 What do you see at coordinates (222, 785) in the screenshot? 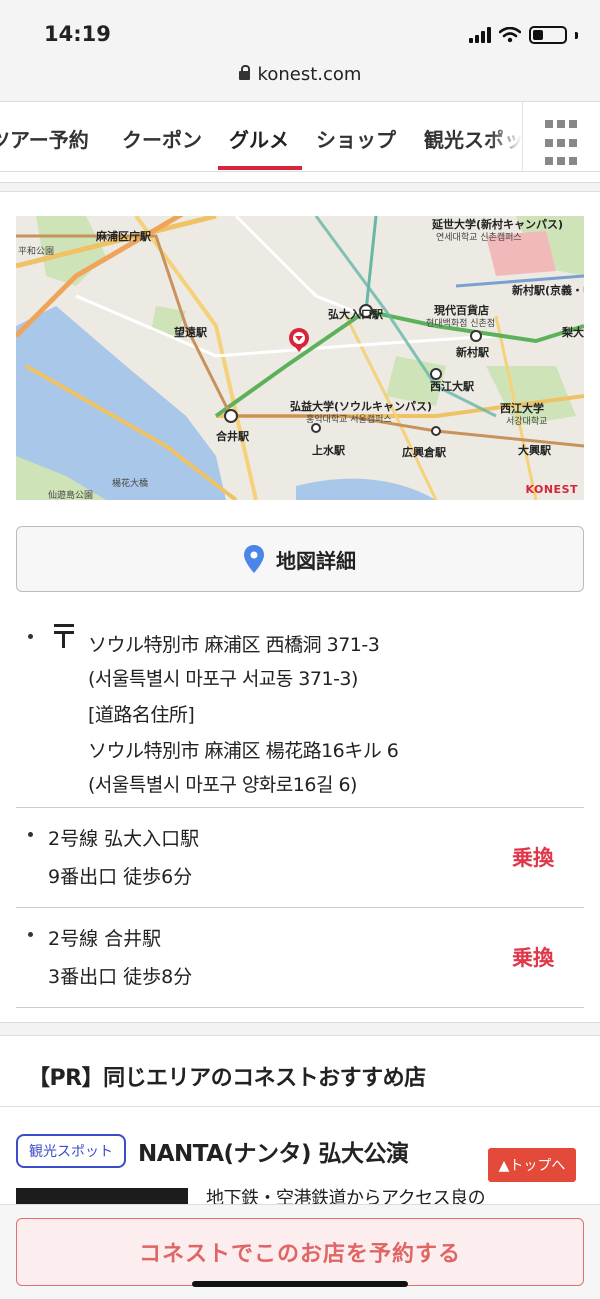
I see `address-line: (서울특별시 마포구 양화로16길 6)` at bounding box center [222, 785].